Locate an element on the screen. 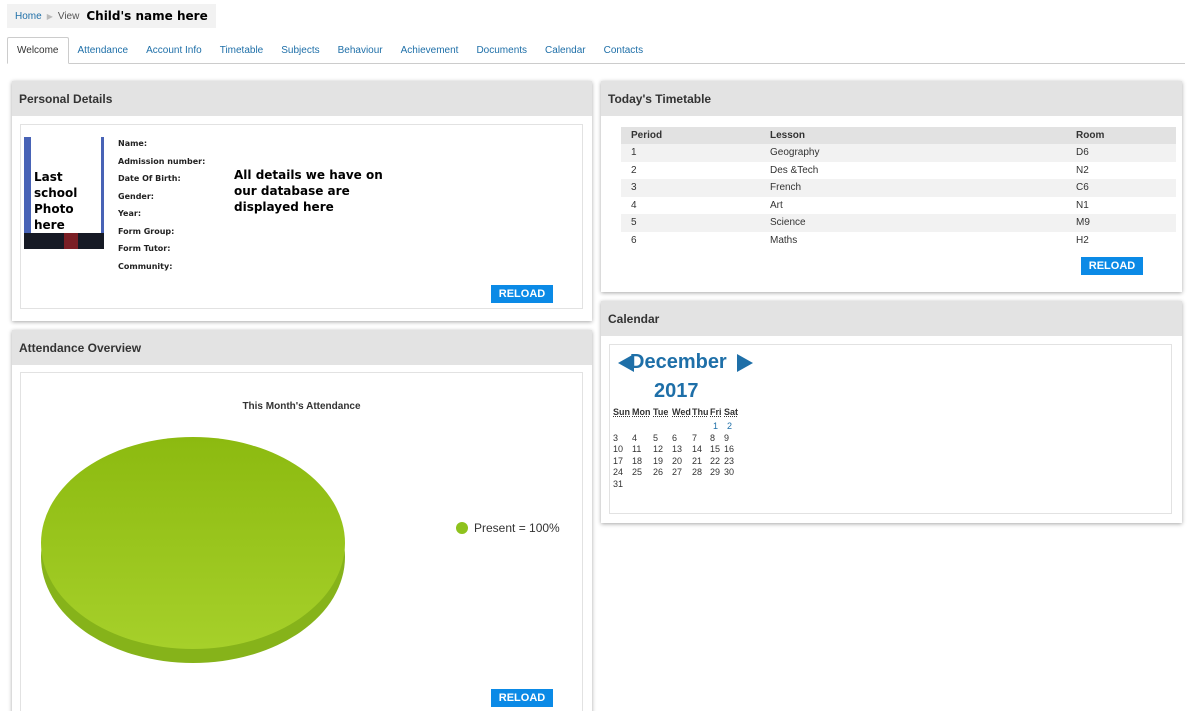 The height and width of the screenshot is (711, 1201). calendar-day: 12 is located at coordinates (658, 449).